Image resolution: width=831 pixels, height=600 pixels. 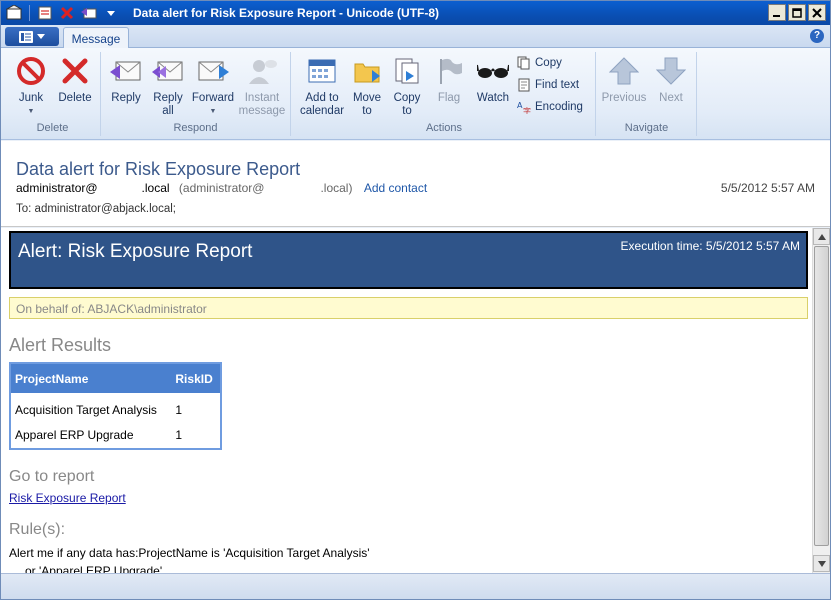 I want to click on table-cell: Acquisition Target Analysis, so click(x=86, y=410).